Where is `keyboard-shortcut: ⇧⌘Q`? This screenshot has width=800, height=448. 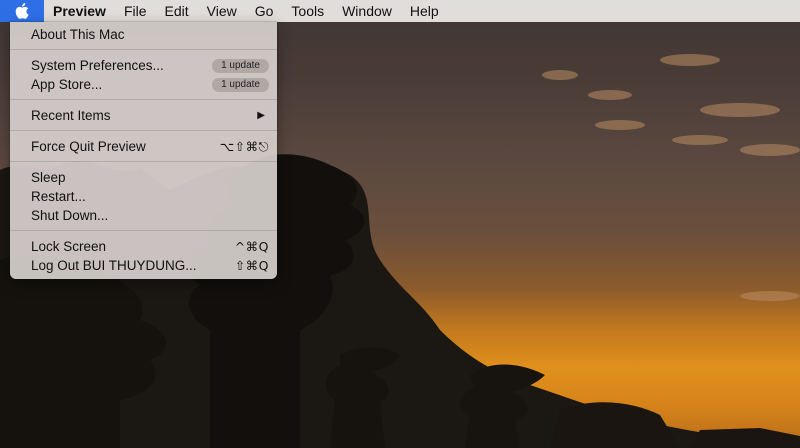 keyboard-shortcut: ⇧⌘Q is located at coordinates (251, 265).